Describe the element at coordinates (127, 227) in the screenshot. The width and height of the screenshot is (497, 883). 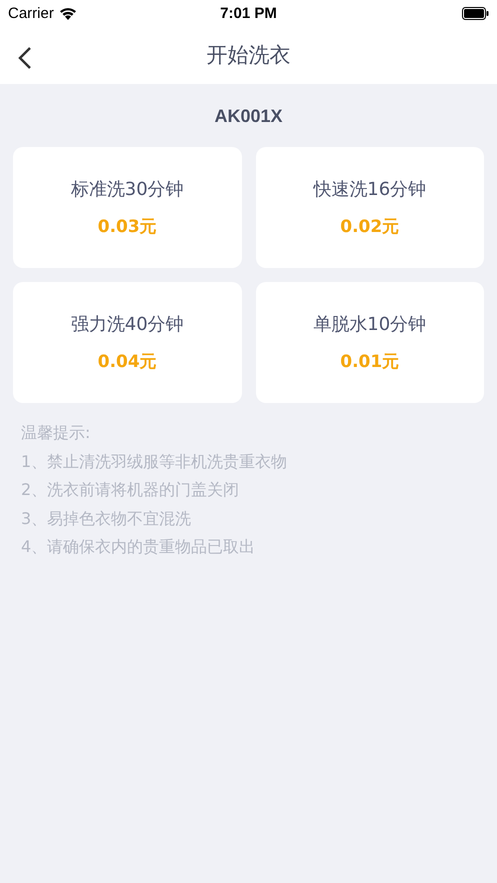
I see `program-price: 0.03元` at that location.